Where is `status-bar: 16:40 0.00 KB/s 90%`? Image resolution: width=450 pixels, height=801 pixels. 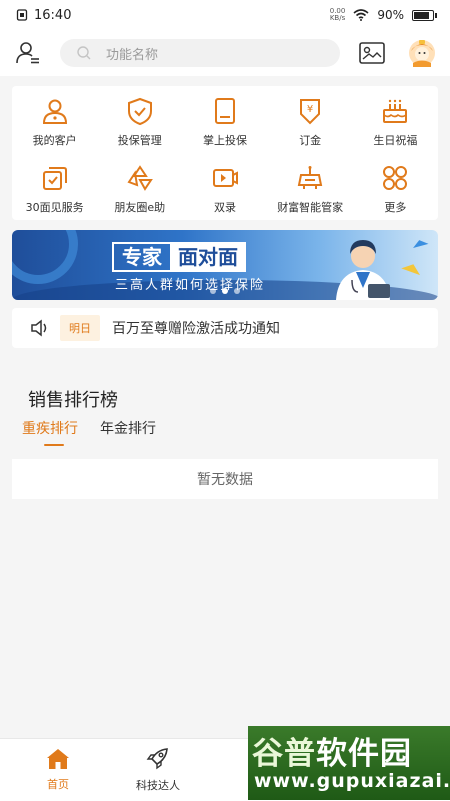
status-bar: 16:40 0.00 KB/s 90% is located at coordinates (225, 15).